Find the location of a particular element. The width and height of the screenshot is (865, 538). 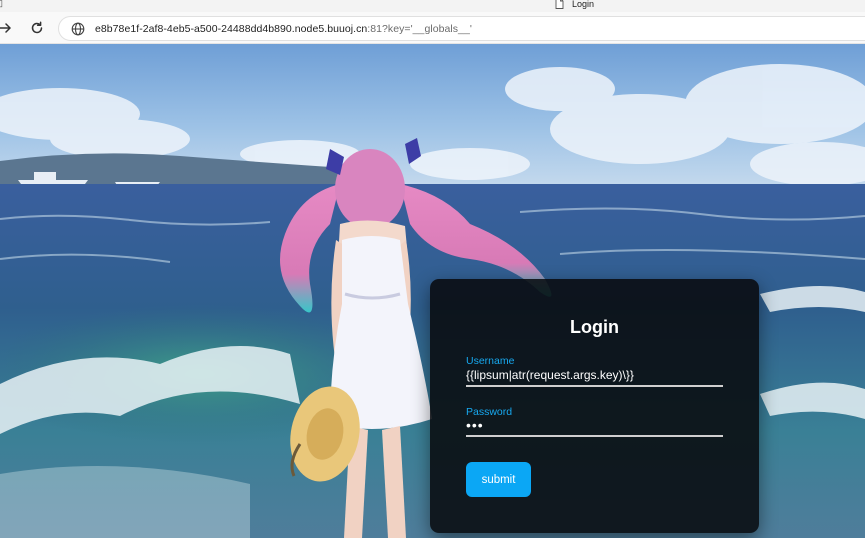

address-port-query: :81?key='__globals__' is located at coordinates (419, 28).